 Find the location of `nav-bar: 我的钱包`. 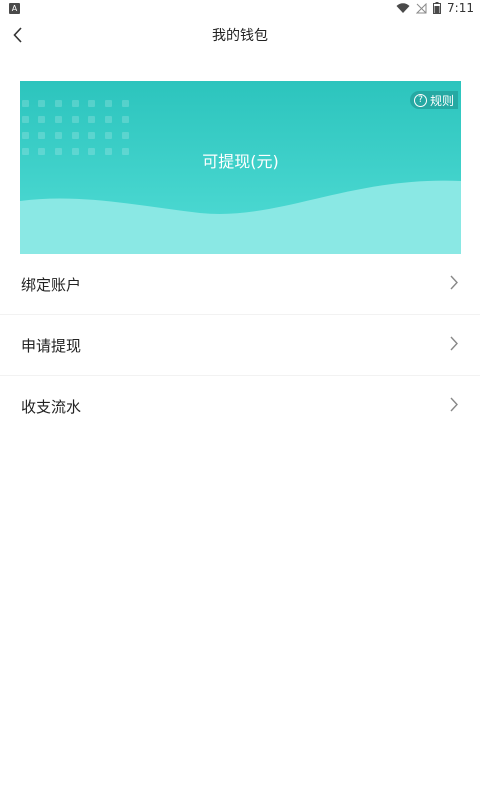

nav-bar: 我的钱包 is located at coordinates (240, 35).